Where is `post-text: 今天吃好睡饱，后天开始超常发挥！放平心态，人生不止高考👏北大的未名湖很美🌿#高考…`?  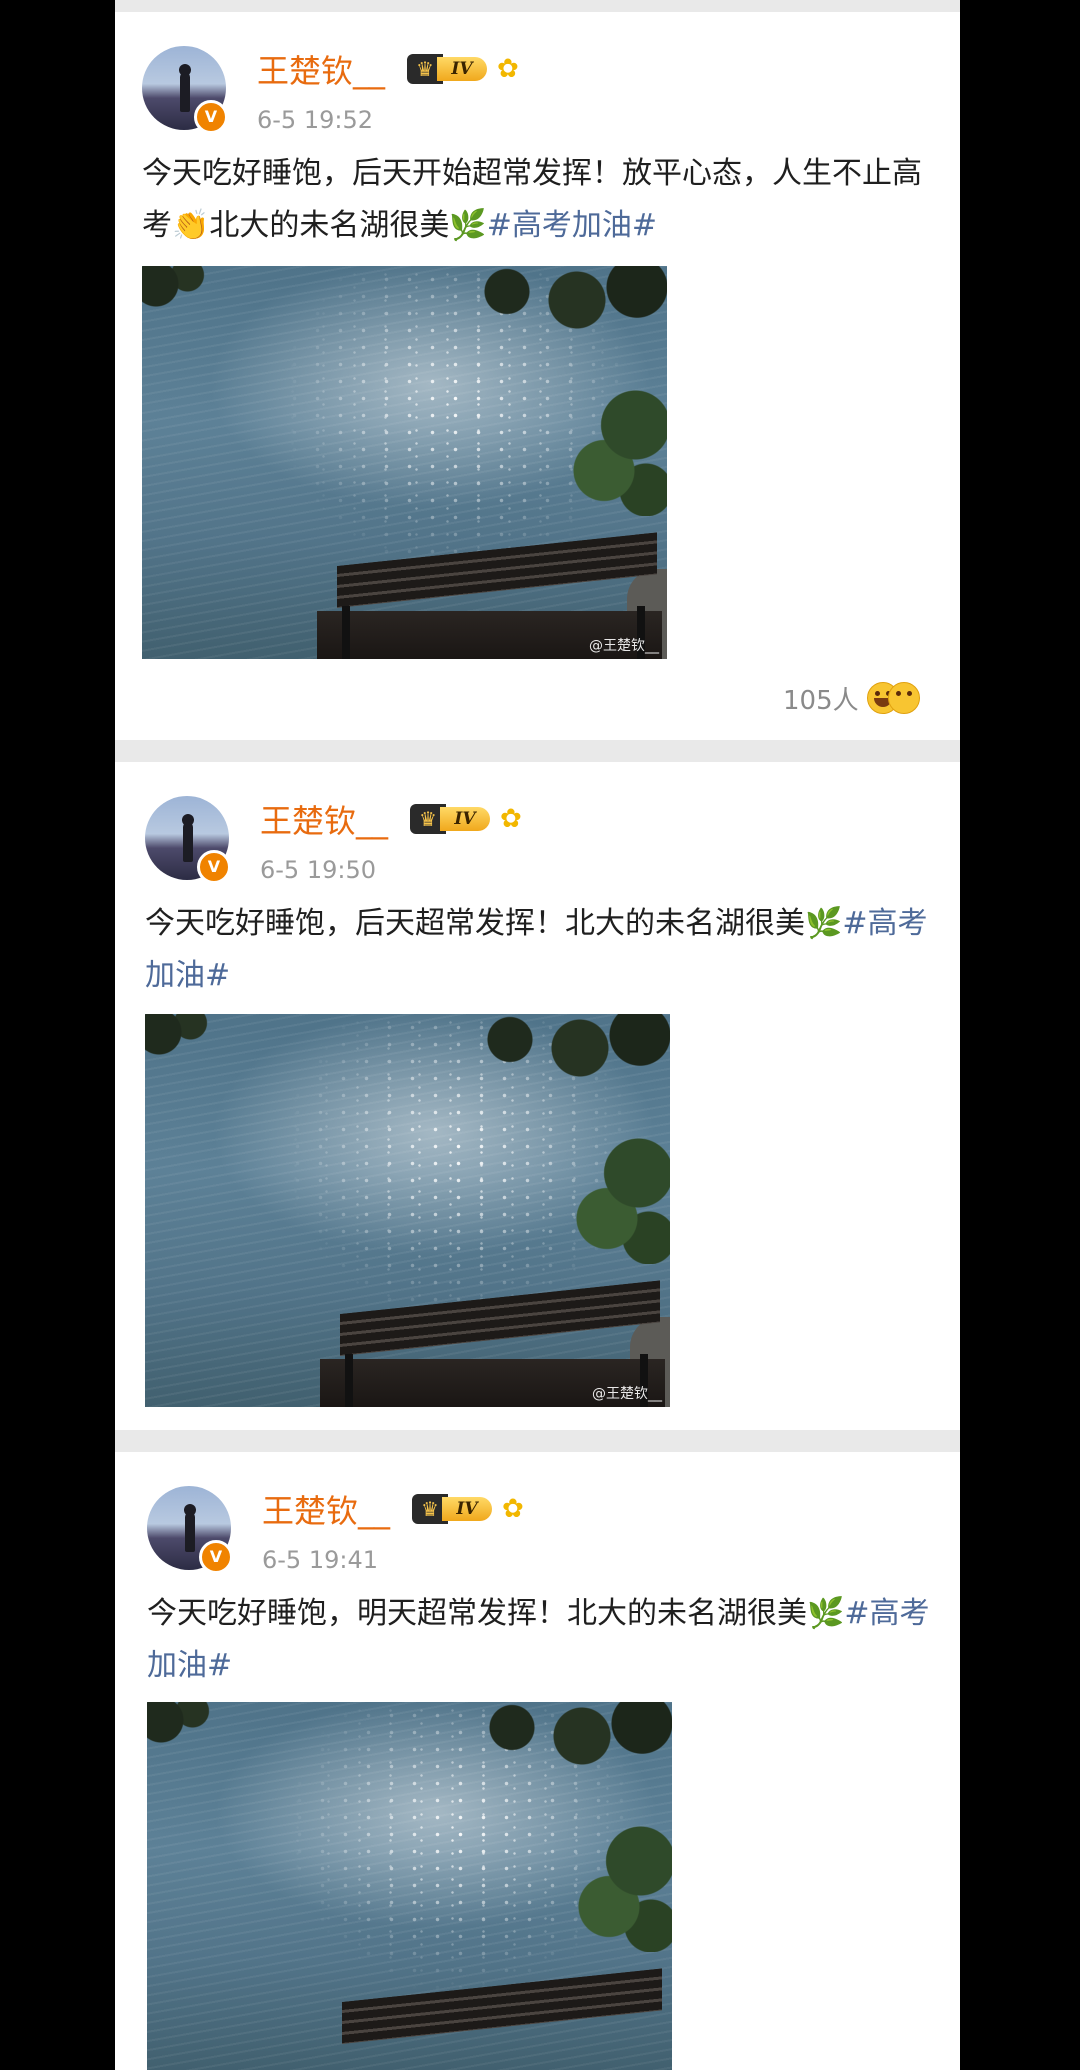
post-text: 今天吃好睡饱，后天开始超常发挥！放平心态，人生不止高考👏北大的未名湖很美🌿#高考… is located at coordinates (532, 199).